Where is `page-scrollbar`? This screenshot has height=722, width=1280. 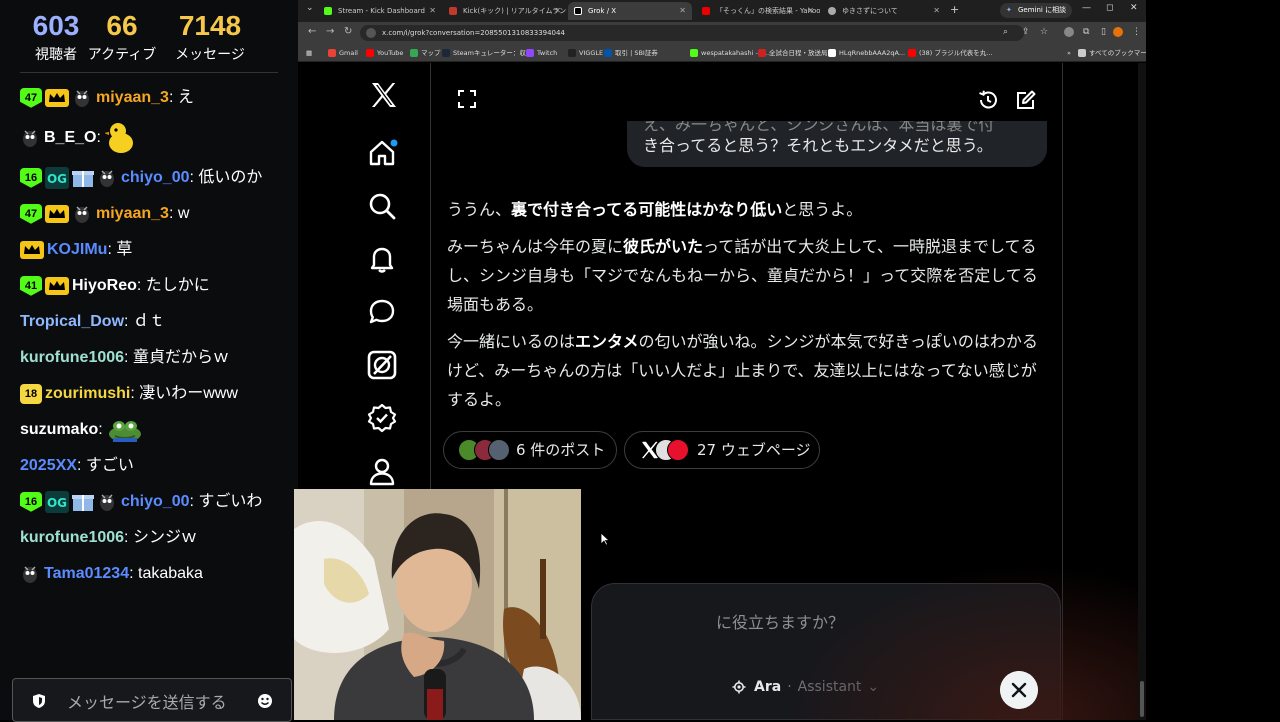 page-scrollbar is located at coordinates (1142, 391).